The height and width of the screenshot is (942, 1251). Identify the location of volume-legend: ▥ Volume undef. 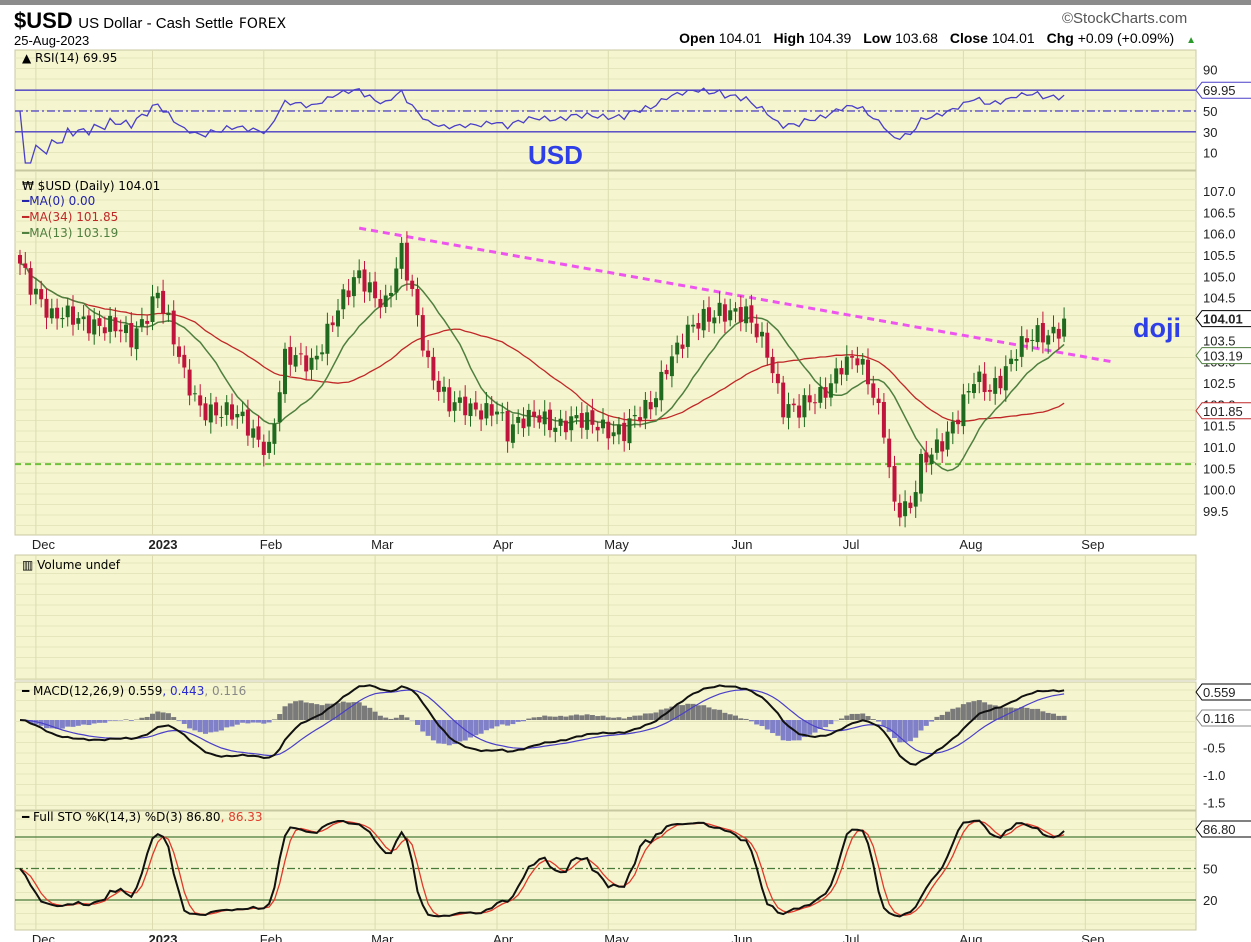
(71, 565).